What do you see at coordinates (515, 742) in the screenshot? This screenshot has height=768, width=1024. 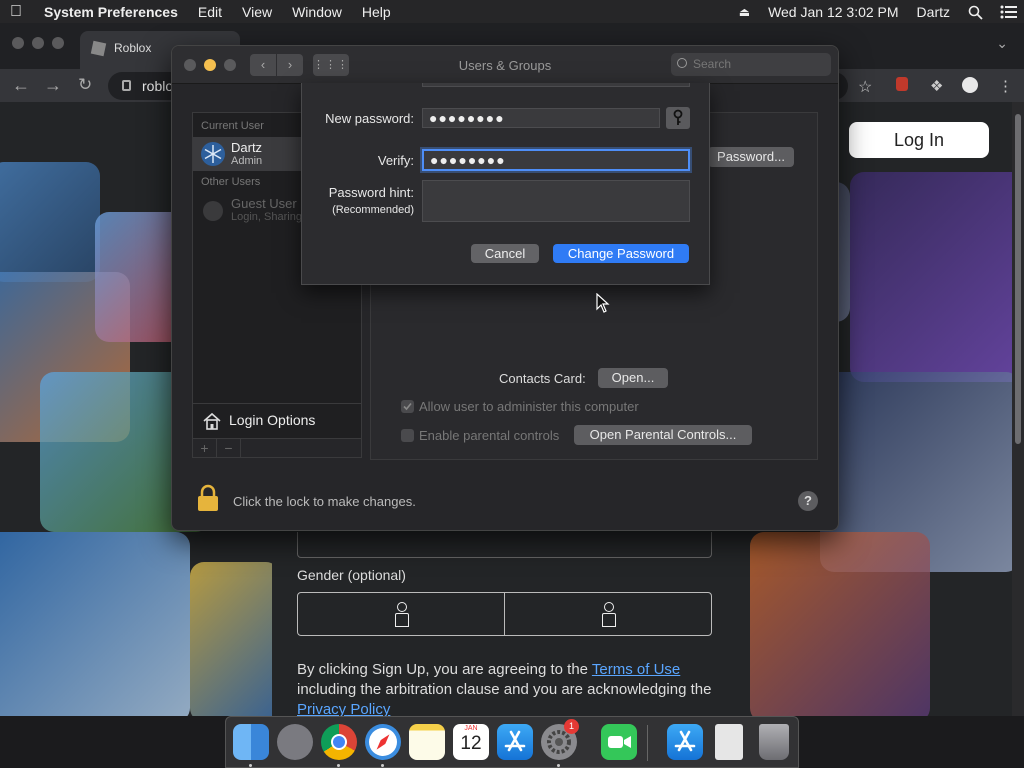 I see `app-store-icon` at bounding box center [515, 742].